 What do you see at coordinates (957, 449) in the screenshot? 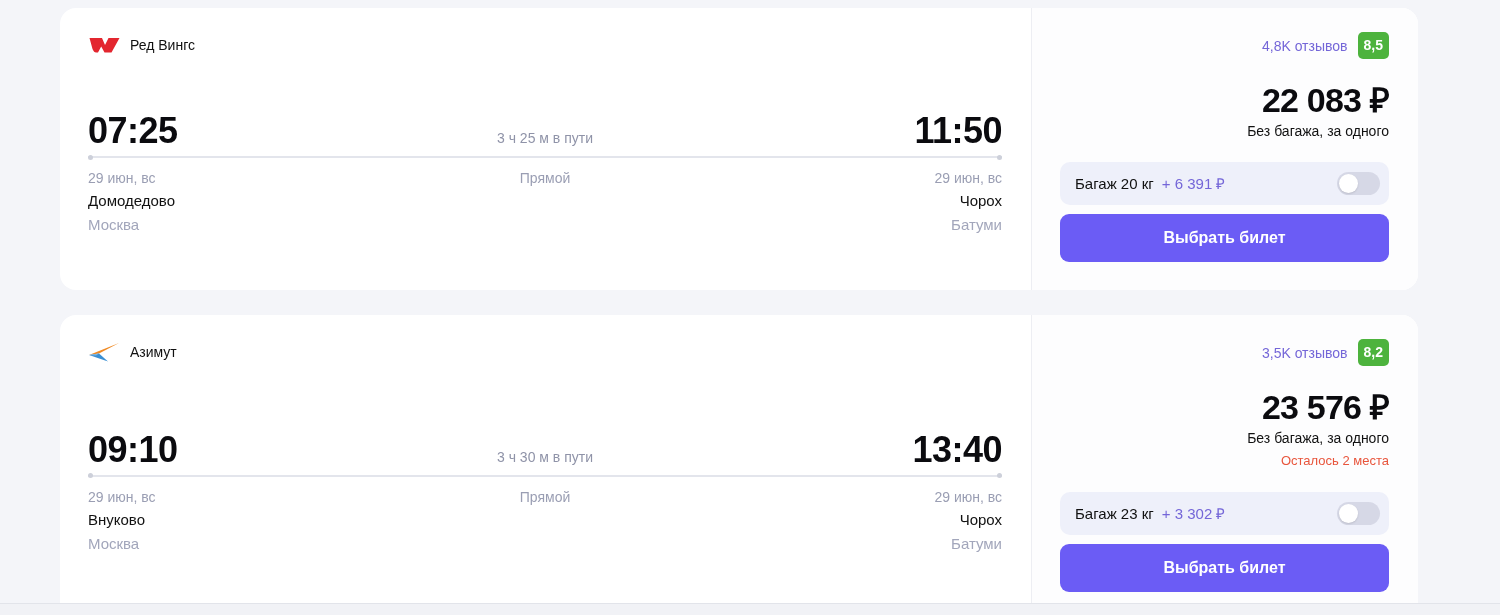
I see `arrival-time: 13:40` at bounding box center [957, 449].